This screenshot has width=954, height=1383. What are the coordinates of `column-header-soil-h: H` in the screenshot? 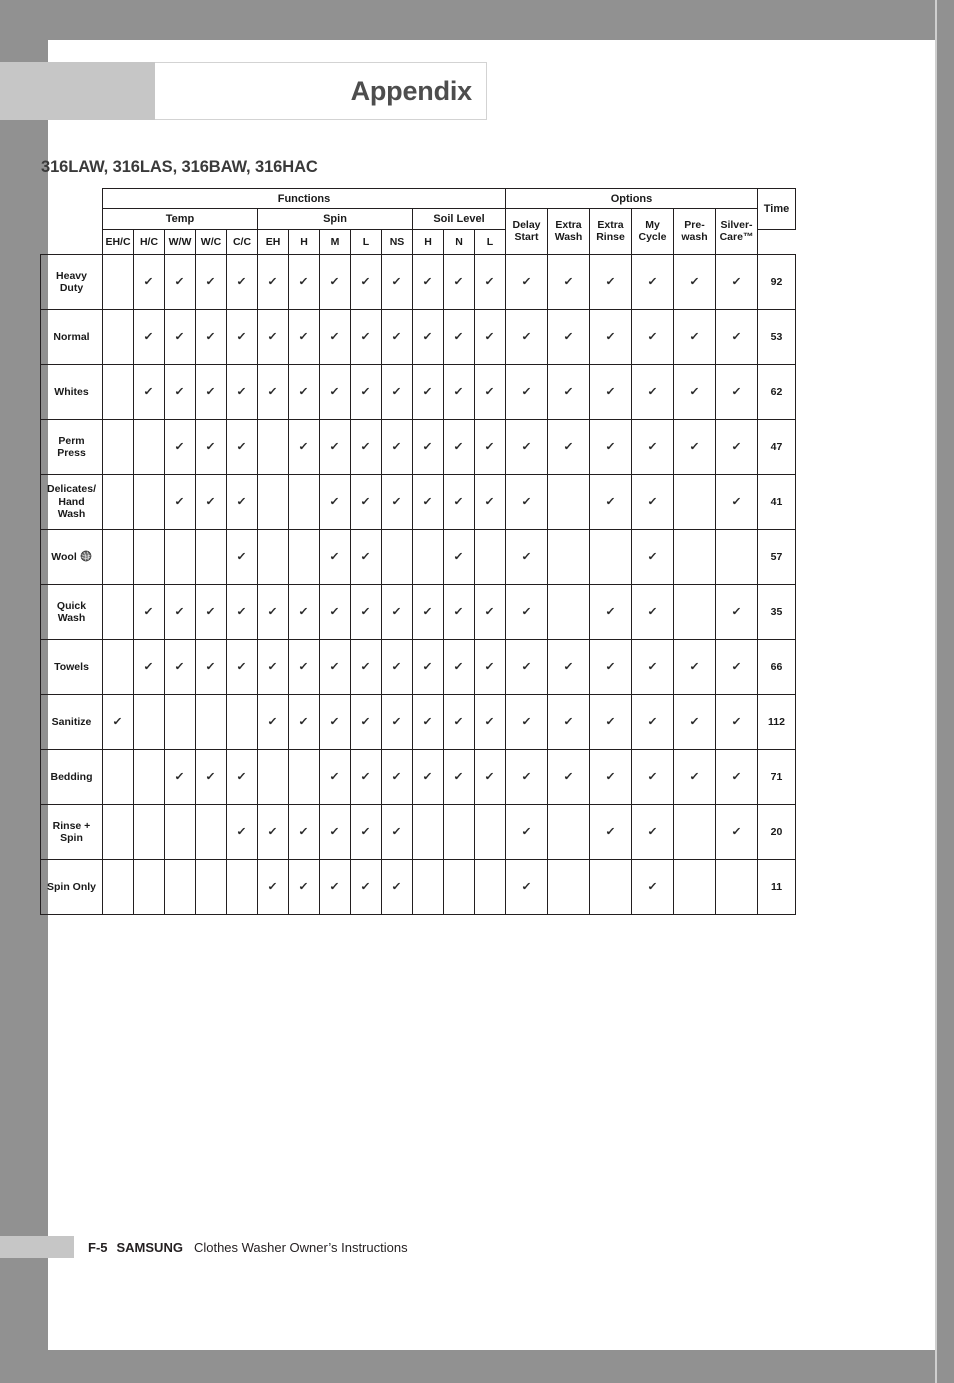 It's located at (428, 242).